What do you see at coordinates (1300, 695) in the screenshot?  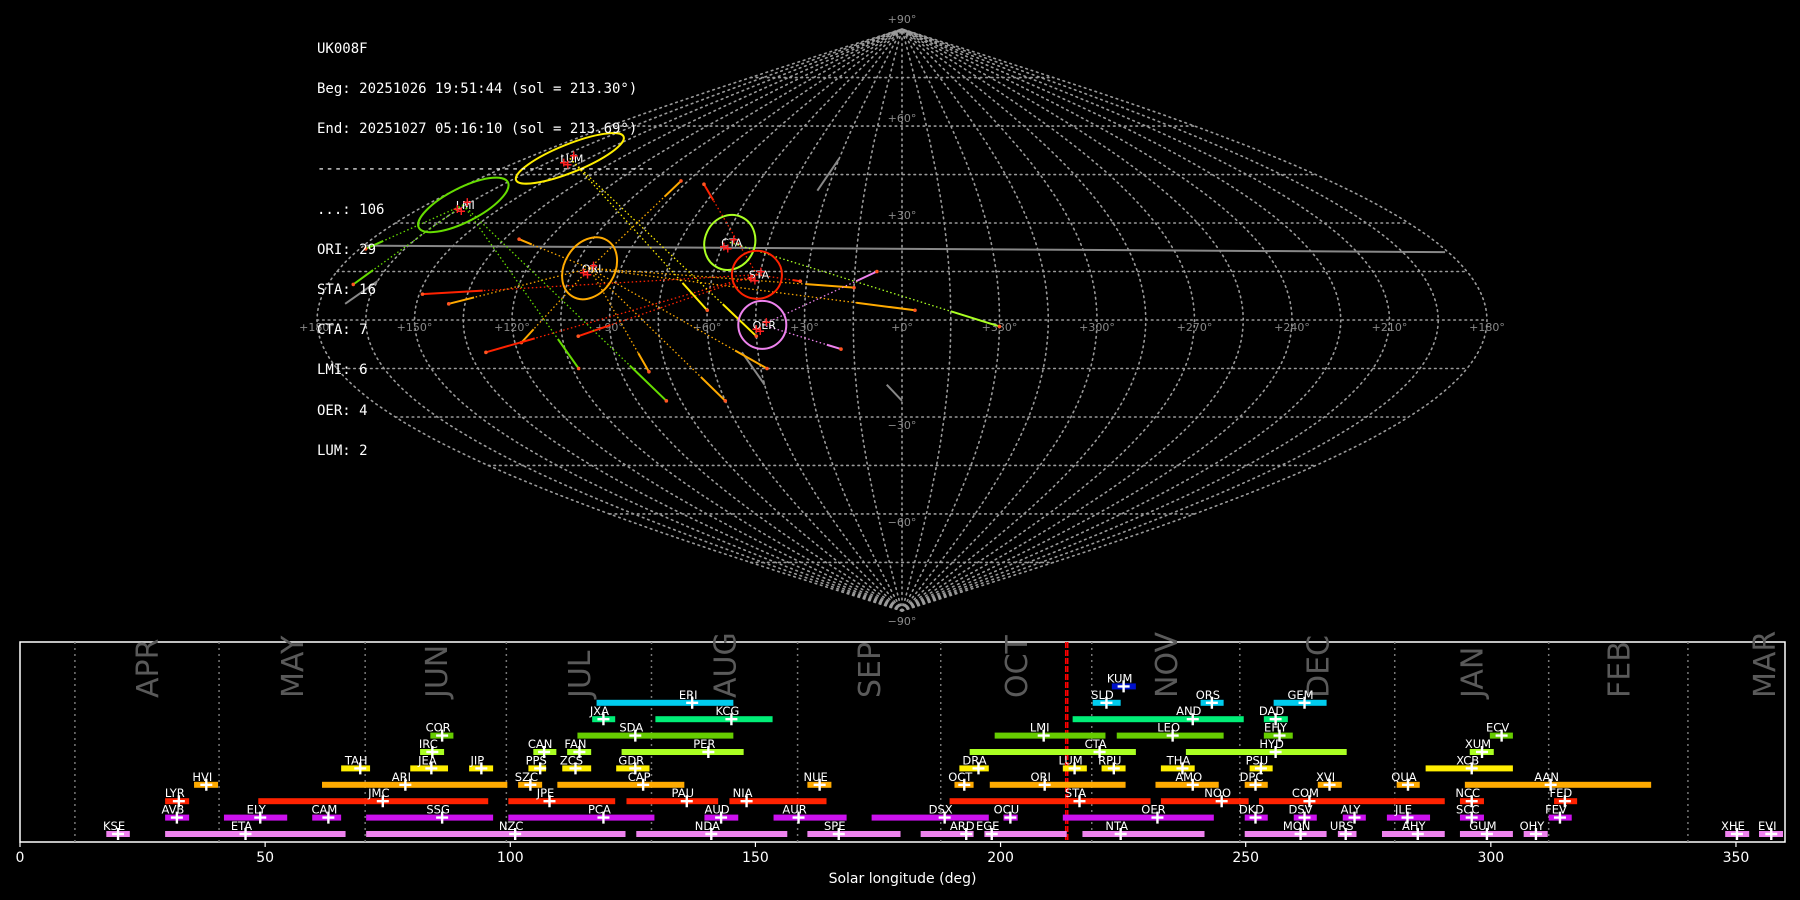 I see `shower-label: GEM` at bounding box center [1300, 695].